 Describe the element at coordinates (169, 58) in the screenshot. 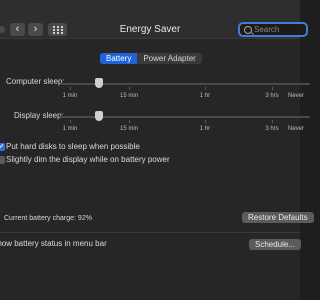

I see `tab-power-adapter: Power Adapter` at that location.